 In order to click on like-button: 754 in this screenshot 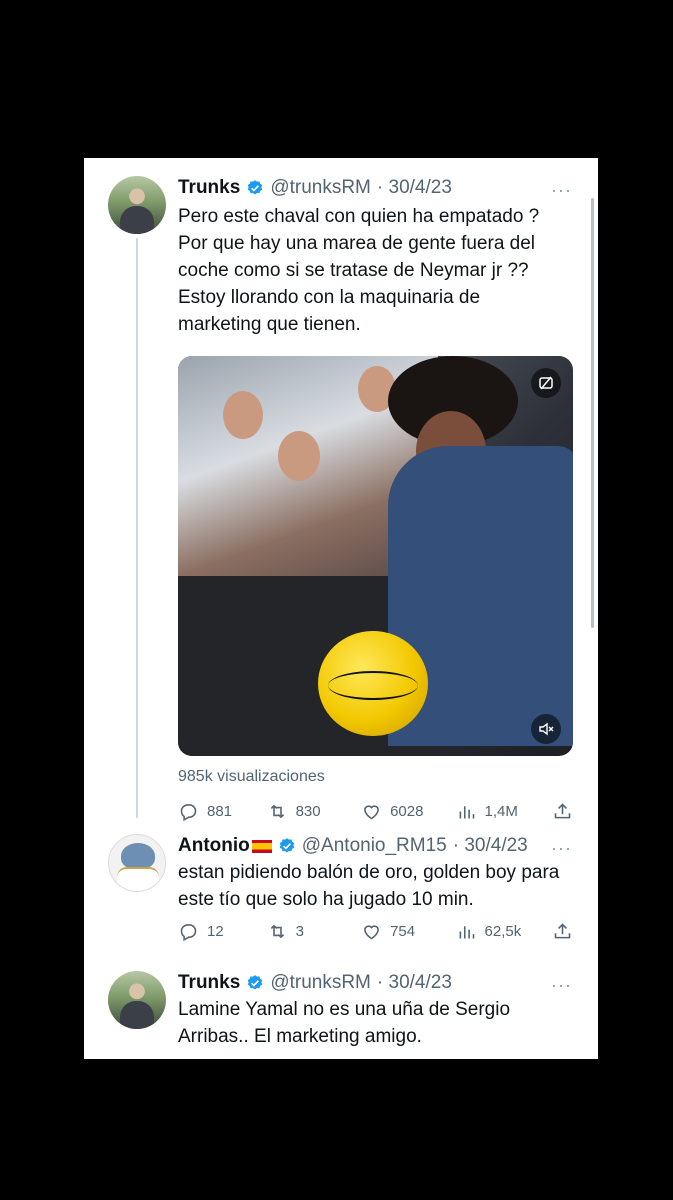, I will do `click(408, 931)`.